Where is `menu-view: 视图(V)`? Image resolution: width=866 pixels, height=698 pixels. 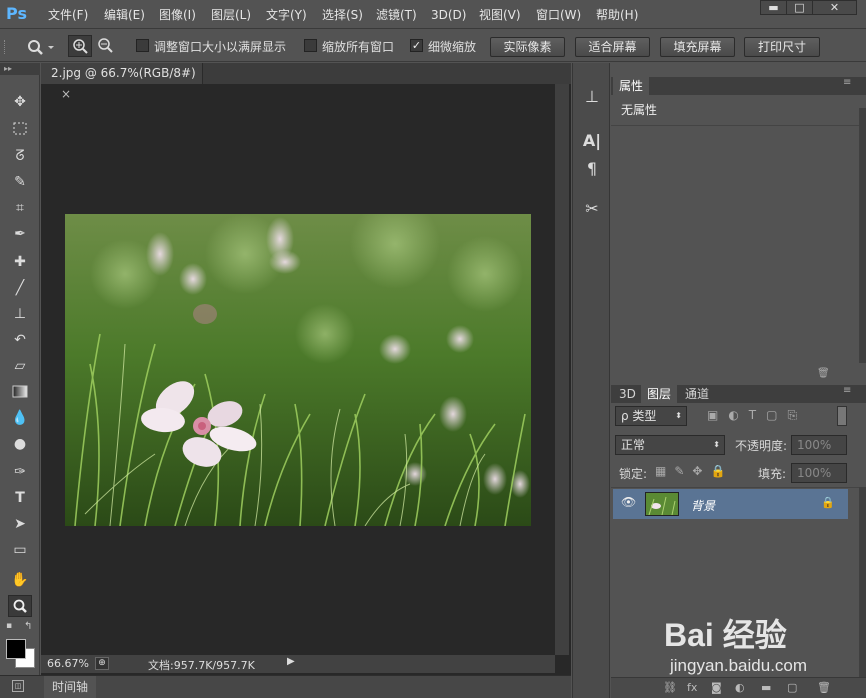 menu-view: 视图(V) is located at coordinates (500, 15).